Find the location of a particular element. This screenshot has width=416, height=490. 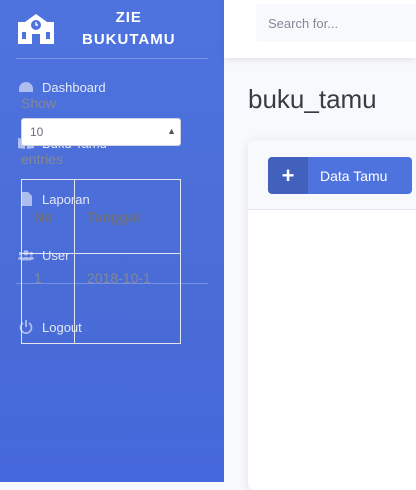

table-row: 1 2018-10-1 is located at coordinates (101, 298).